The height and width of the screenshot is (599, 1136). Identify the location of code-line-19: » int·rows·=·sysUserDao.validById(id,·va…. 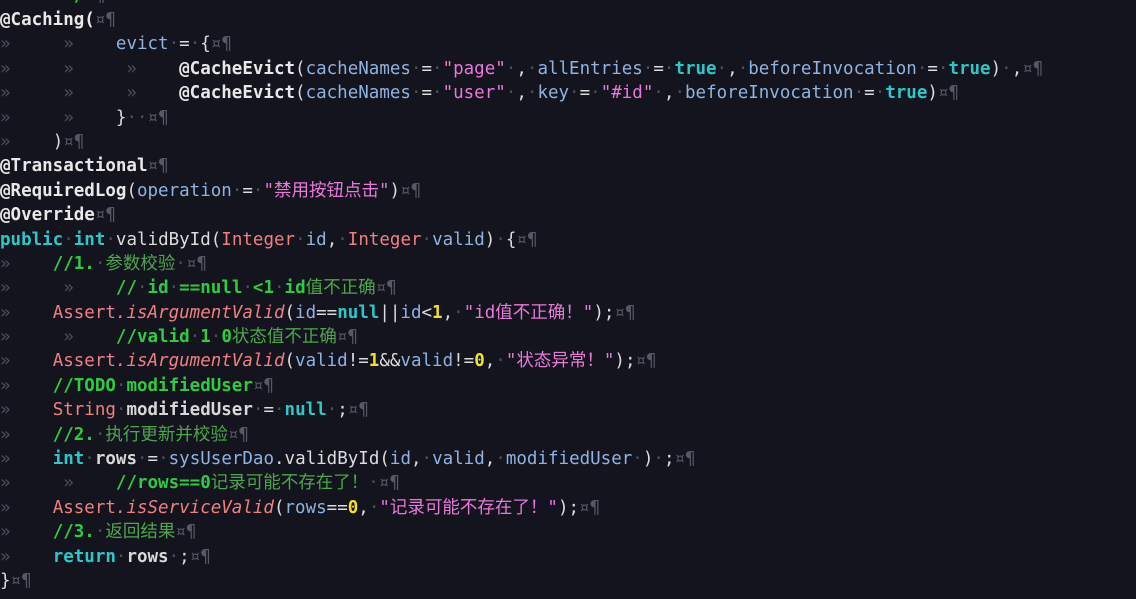
(568, 459).